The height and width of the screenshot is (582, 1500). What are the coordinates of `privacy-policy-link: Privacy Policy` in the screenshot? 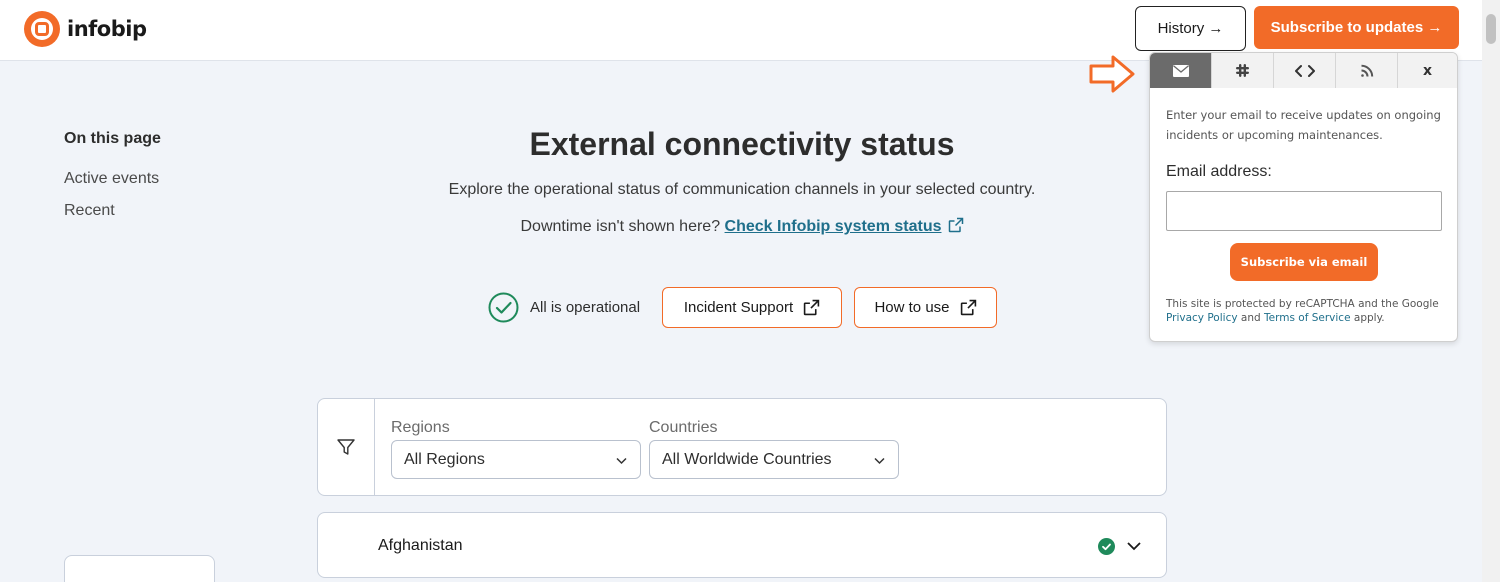 It's located at (1202, 318).